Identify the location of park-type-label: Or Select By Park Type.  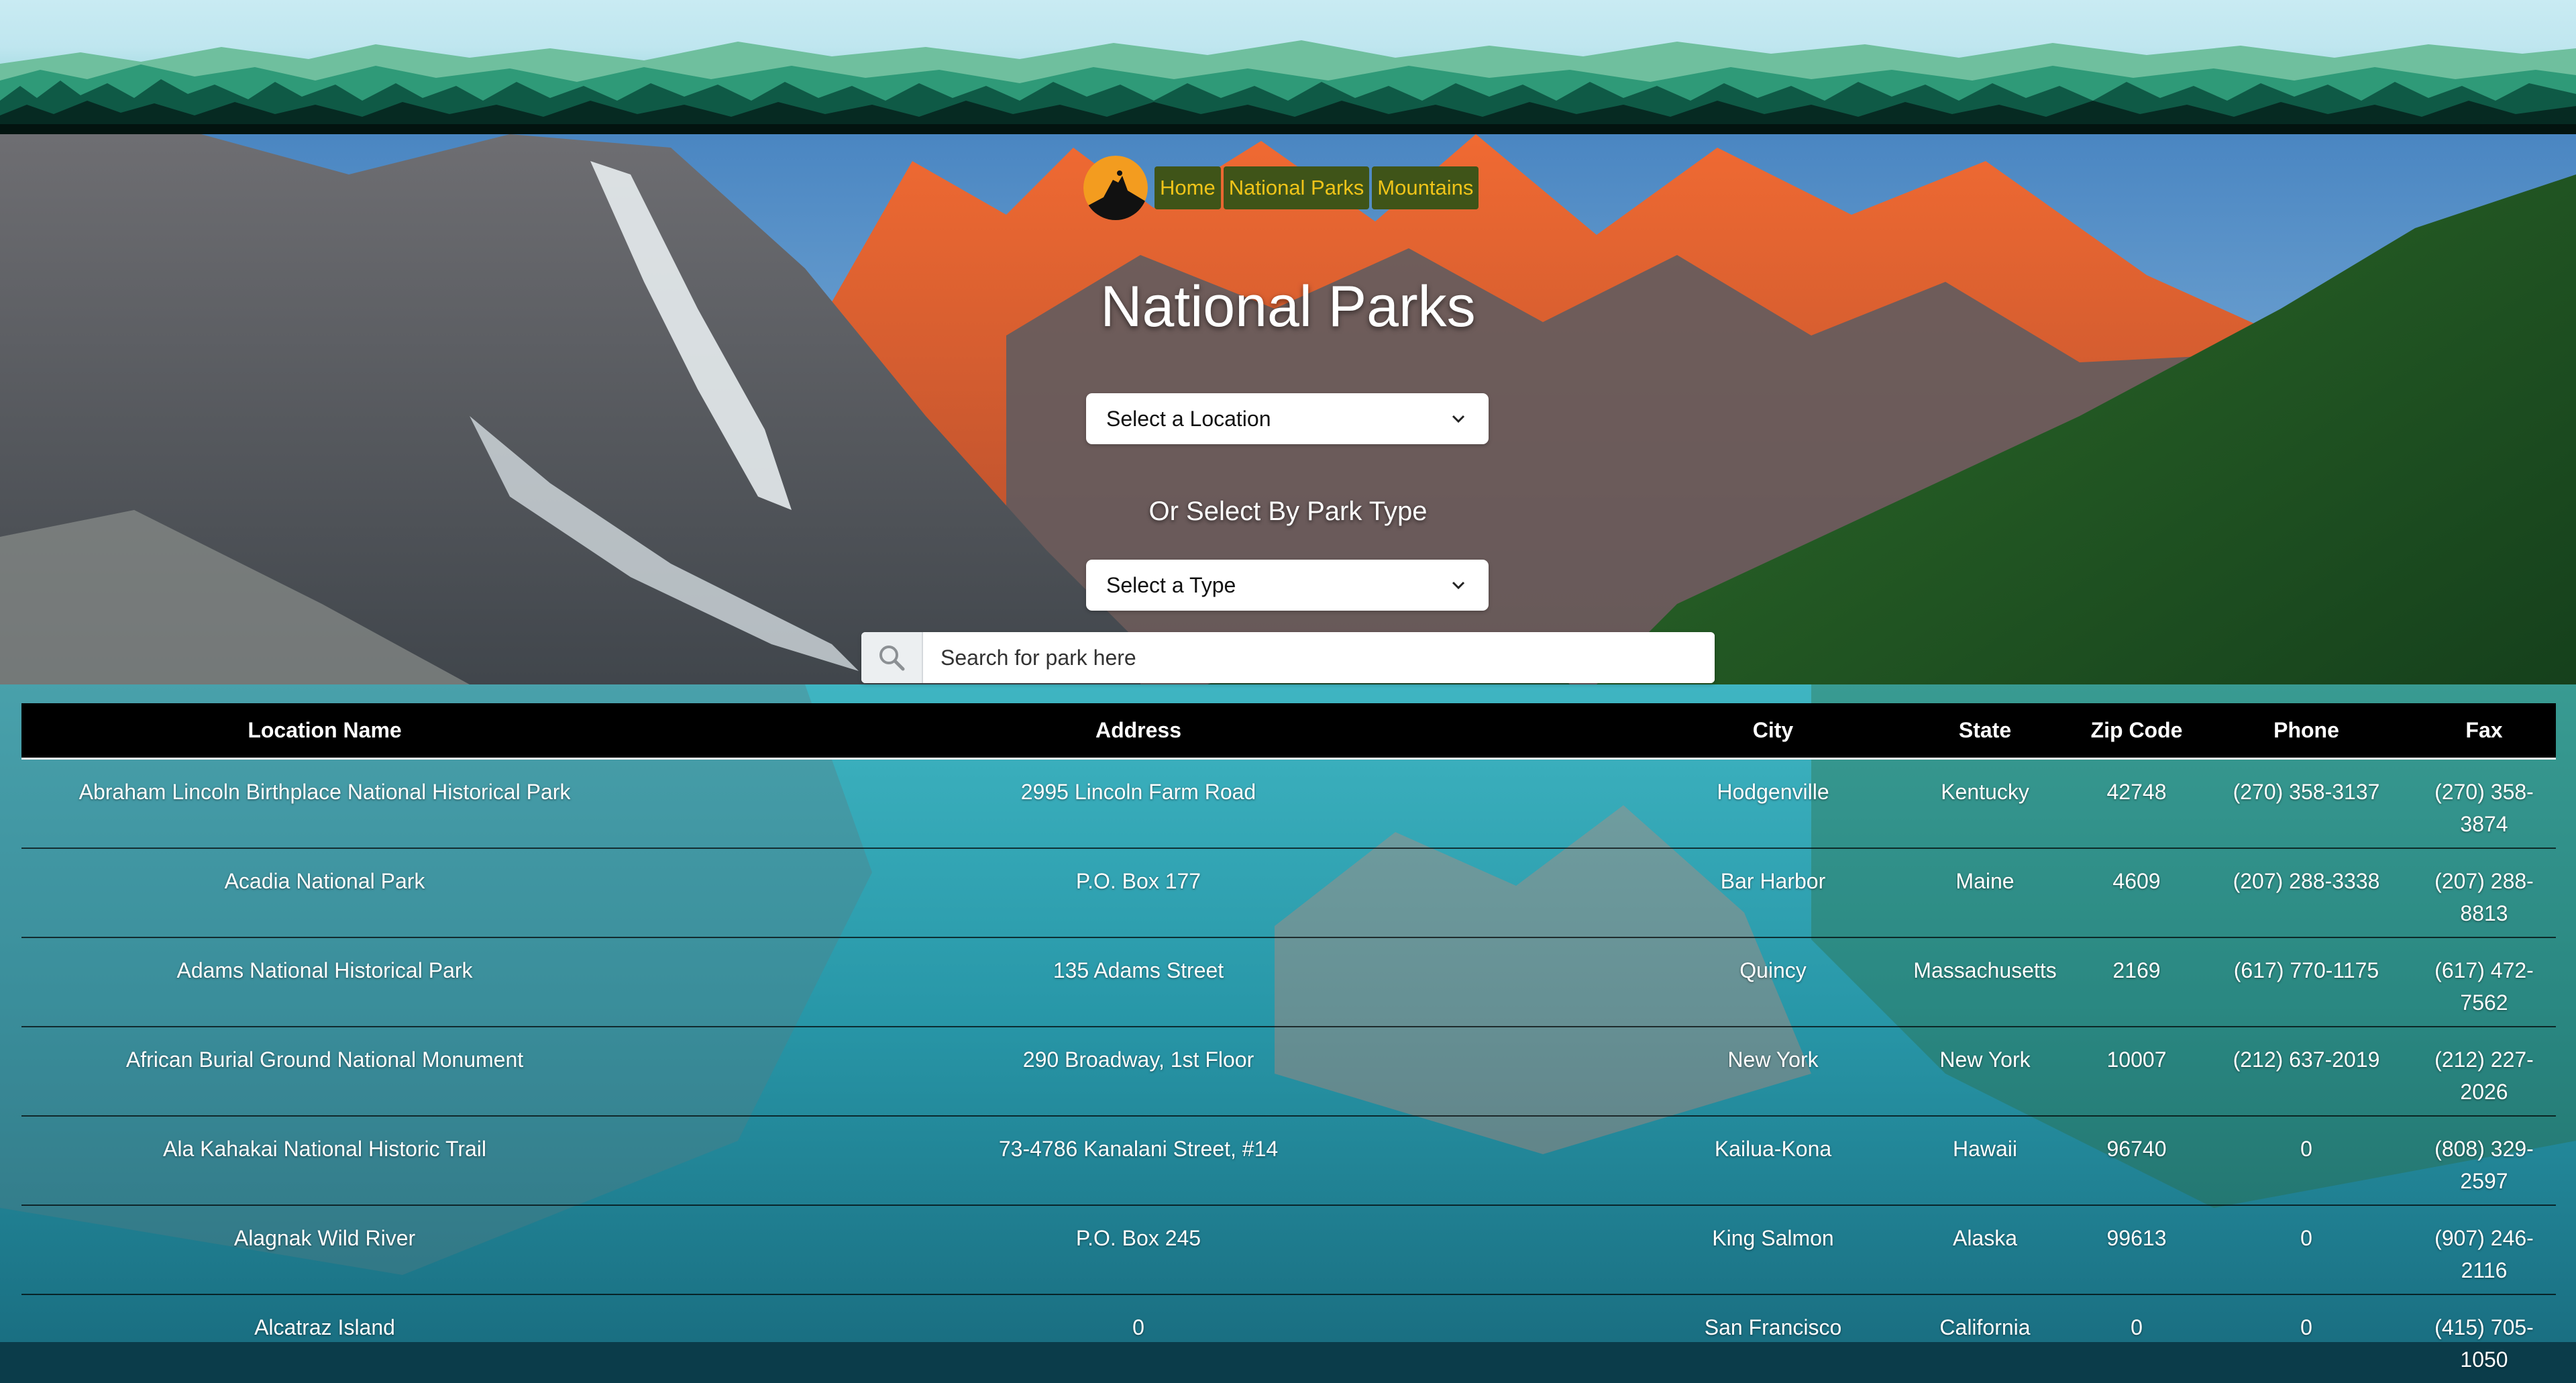
(1288, 511).